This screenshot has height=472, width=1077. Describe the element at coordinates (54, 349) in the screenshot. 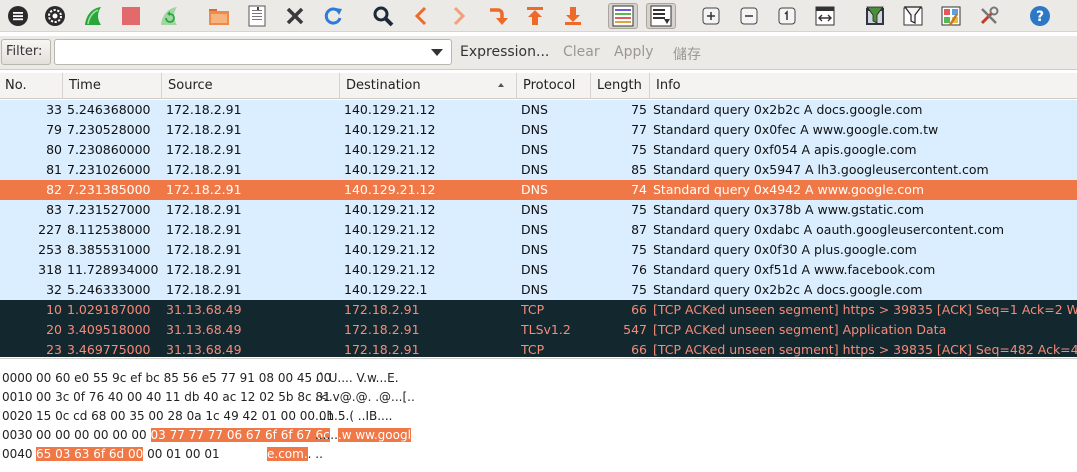

I see `packet-no: 23` at that location.